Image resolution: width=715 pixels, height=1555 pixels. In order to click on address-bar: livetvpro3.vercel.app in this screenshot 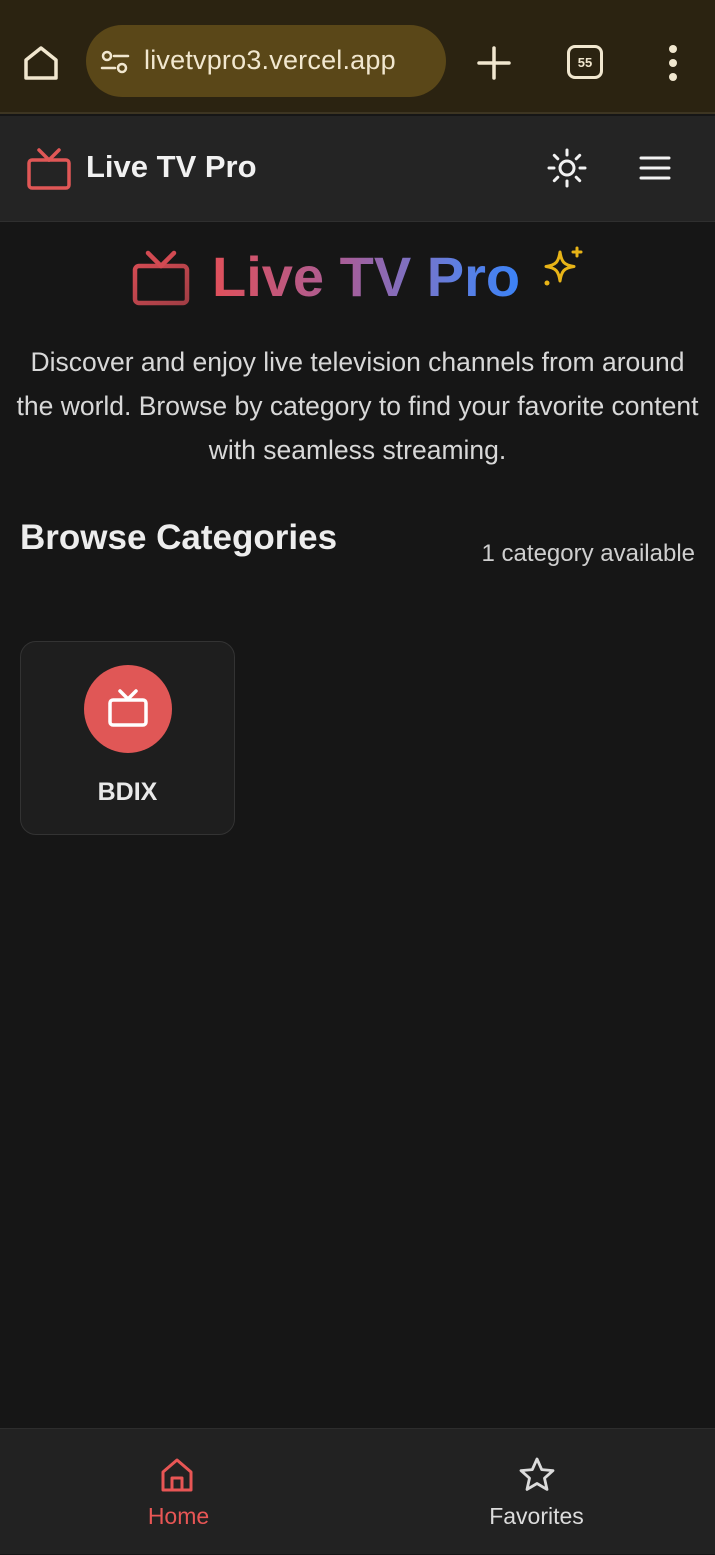, I will do `click(266, 61)`.